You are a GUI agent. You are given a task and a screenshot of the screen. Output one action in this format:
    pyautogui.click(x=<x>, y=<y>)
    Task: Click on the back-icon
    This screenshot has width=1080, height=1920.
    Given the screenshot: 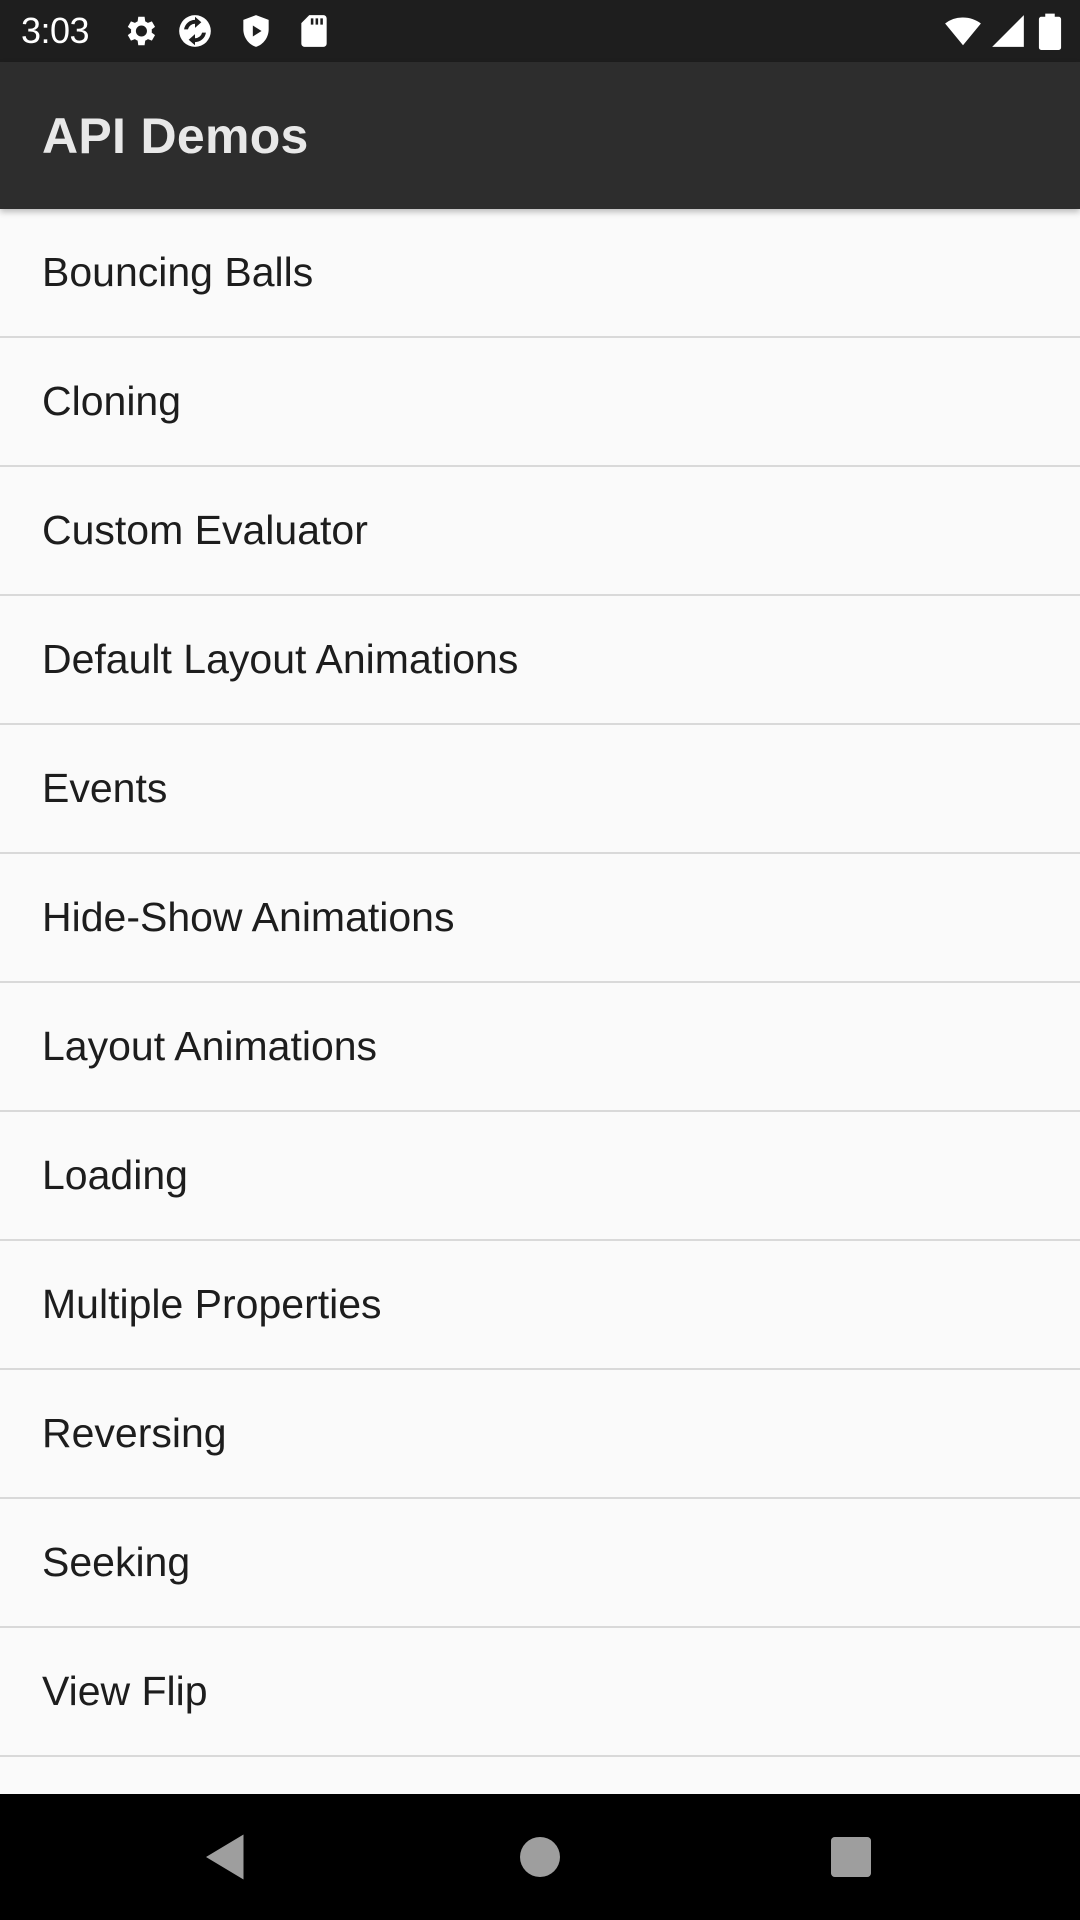 What is the action you would take?
    pyautogui.click(x=226, y=1857)
    